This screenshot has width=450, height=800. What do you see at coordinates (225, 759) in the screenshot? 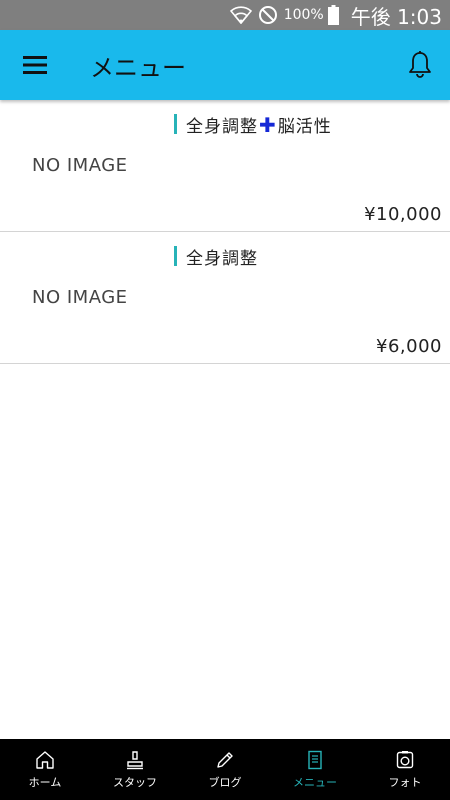
I see `pencil-icon` at bounding box center [225, 759].